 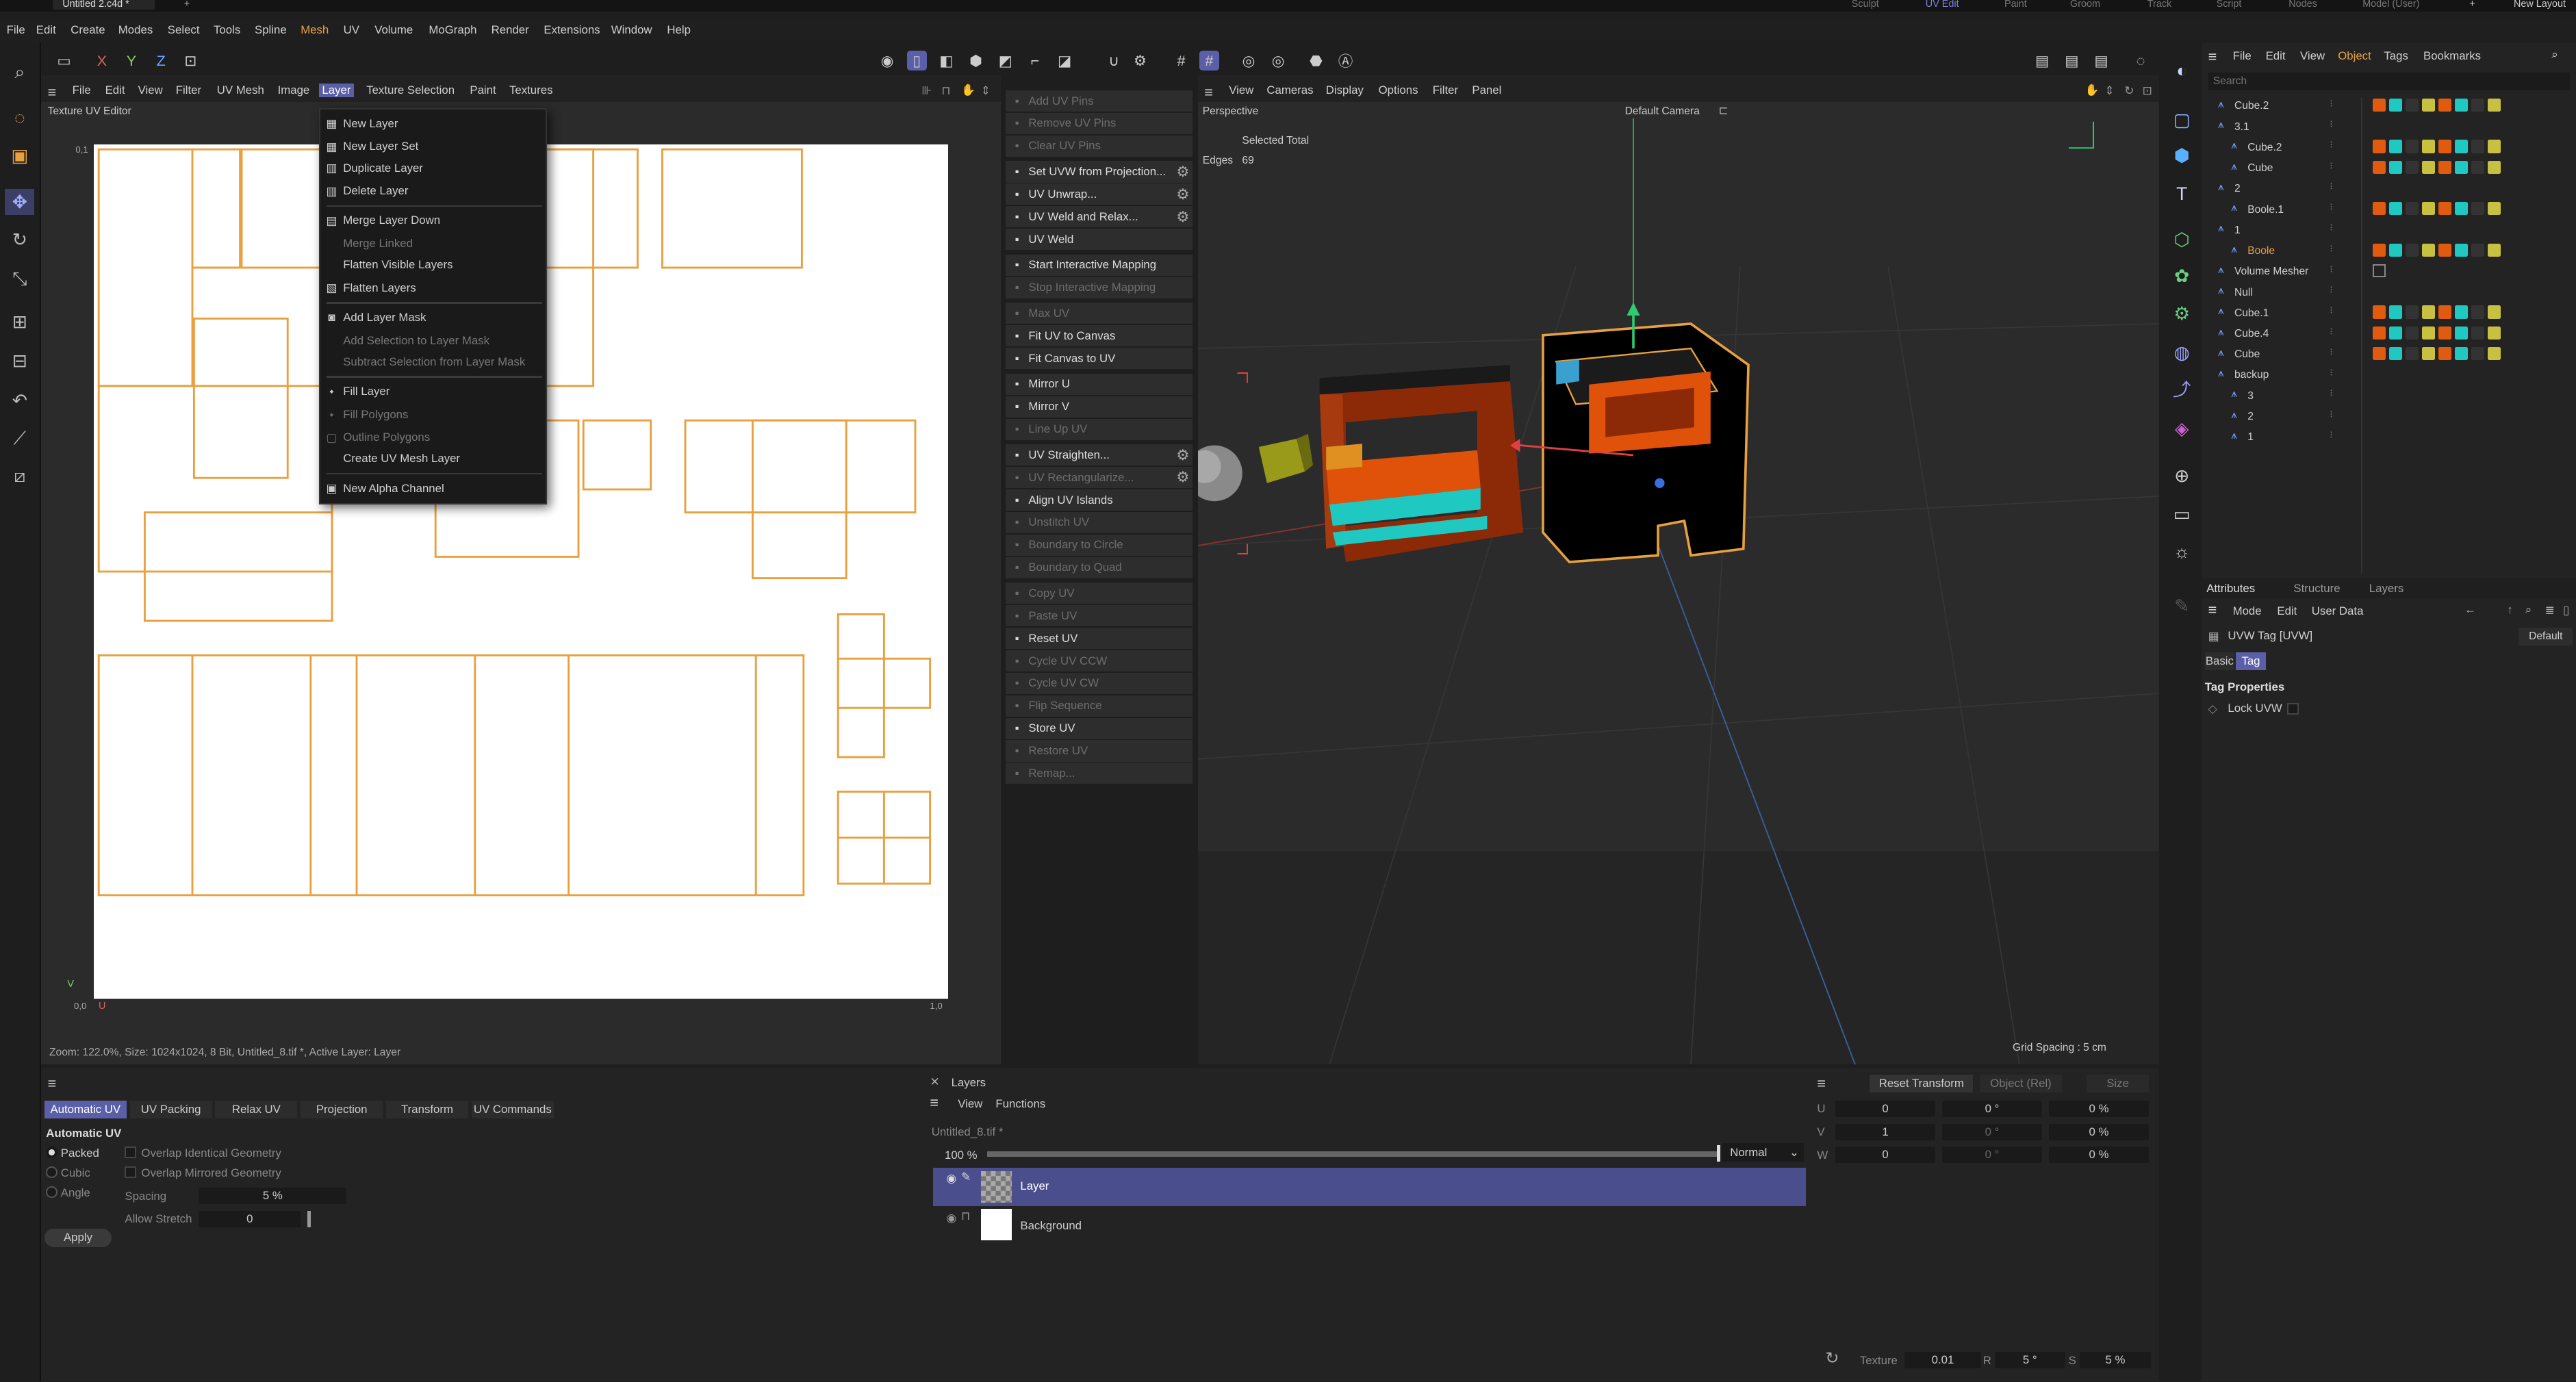 I want to click on refresh-icon: ↻, so click(x=1832, y=1358).